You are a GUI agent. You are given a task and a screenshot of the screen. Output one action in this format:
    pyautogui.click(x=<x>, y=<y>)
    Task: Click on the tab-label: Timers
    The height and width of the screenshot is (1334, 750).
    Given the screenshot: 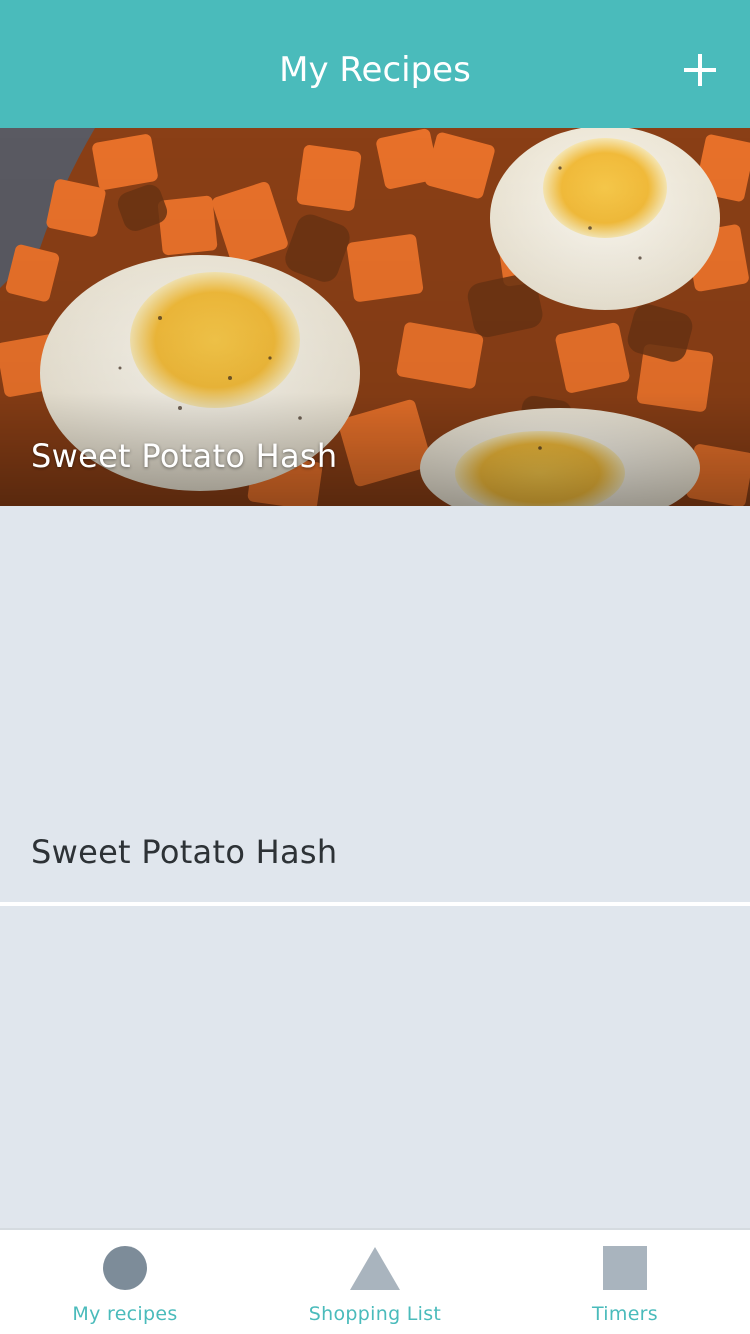 What is the action you would take?
    pyautogui.click(x=624, y=1314)
    